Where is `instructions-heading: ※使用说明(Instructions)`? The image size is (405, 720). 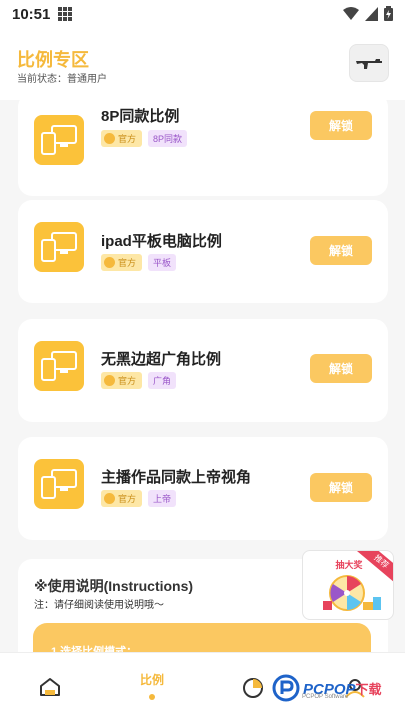 instructions-heading: ※使用说明(Instructions) is located at coordinates (114, 586).